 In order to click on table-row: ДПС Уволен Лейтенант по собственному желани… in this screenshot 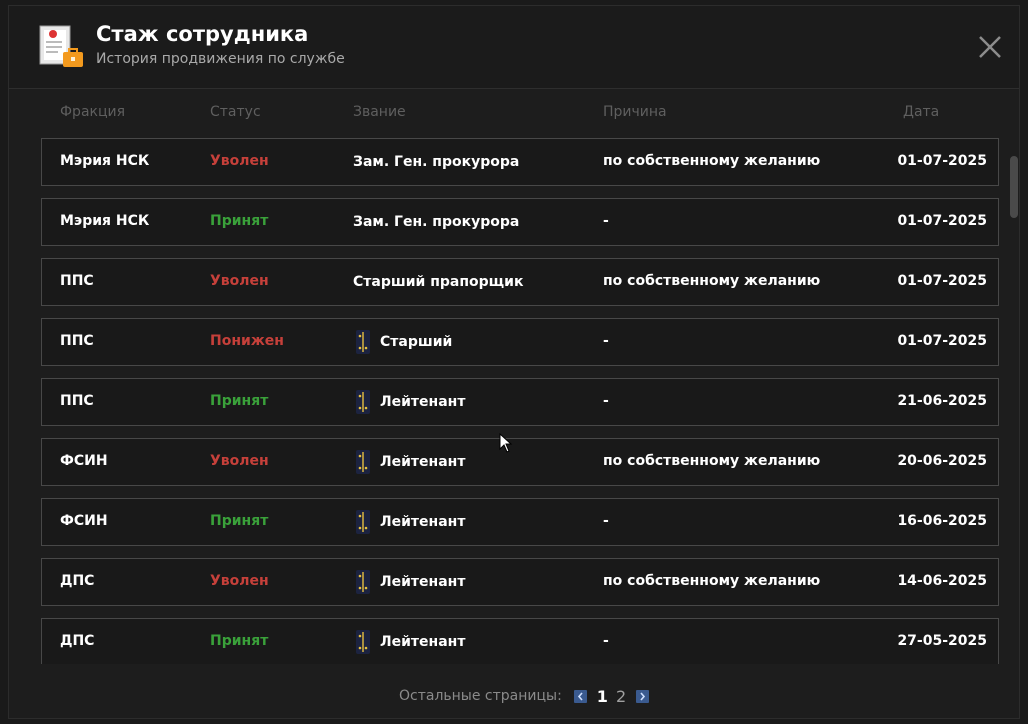, I will do `click(520, 582)`.